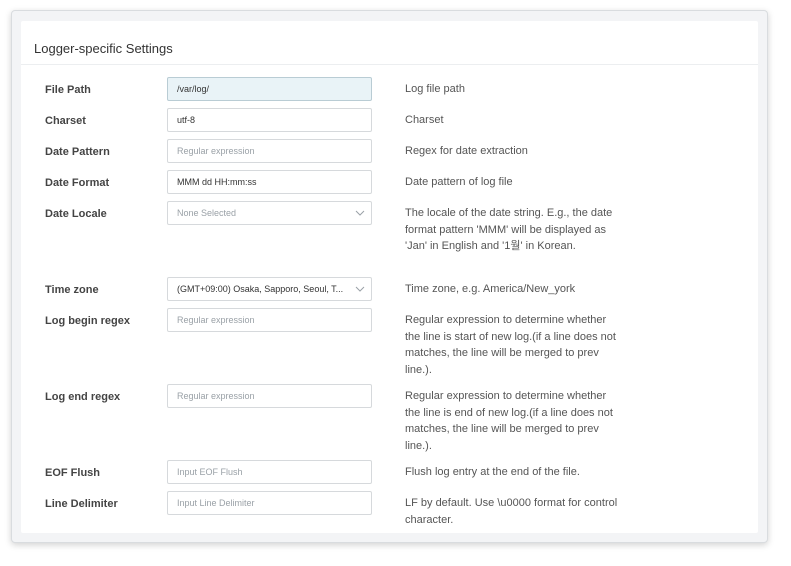 The width and height of the screenshot is (791, 566). I want to click on charset-input: utf-8, so click(269, 120).